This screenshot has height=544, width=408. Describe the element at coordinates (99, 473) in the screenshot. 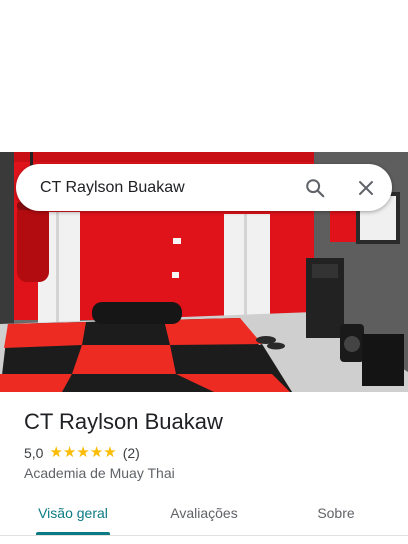

I see `place-category: Academia de Muay Thai` at that location.